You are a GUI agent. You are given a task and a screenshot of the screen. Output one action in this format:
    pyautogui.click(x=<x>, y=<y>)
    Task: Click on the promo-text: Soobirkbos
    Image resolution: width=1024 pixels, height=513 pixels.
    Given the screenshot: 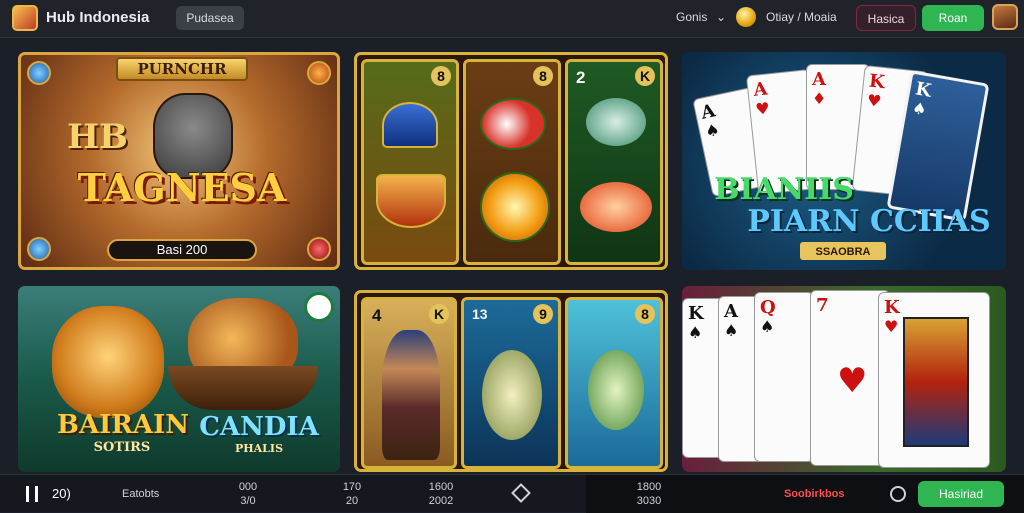 What is the action you would take?
    pyautogui.click(x=814, y=494)
    